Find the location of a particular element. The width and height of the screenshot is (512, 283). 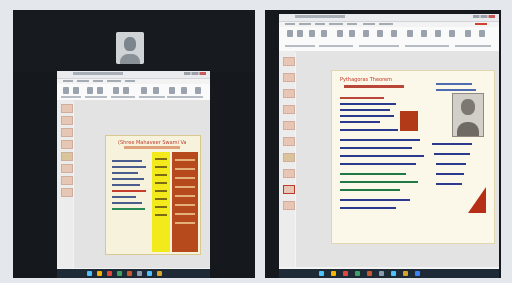

current-slide: (Shree Mahaveer Swami Vani Lekhan) is located at coordinates (153, 195).